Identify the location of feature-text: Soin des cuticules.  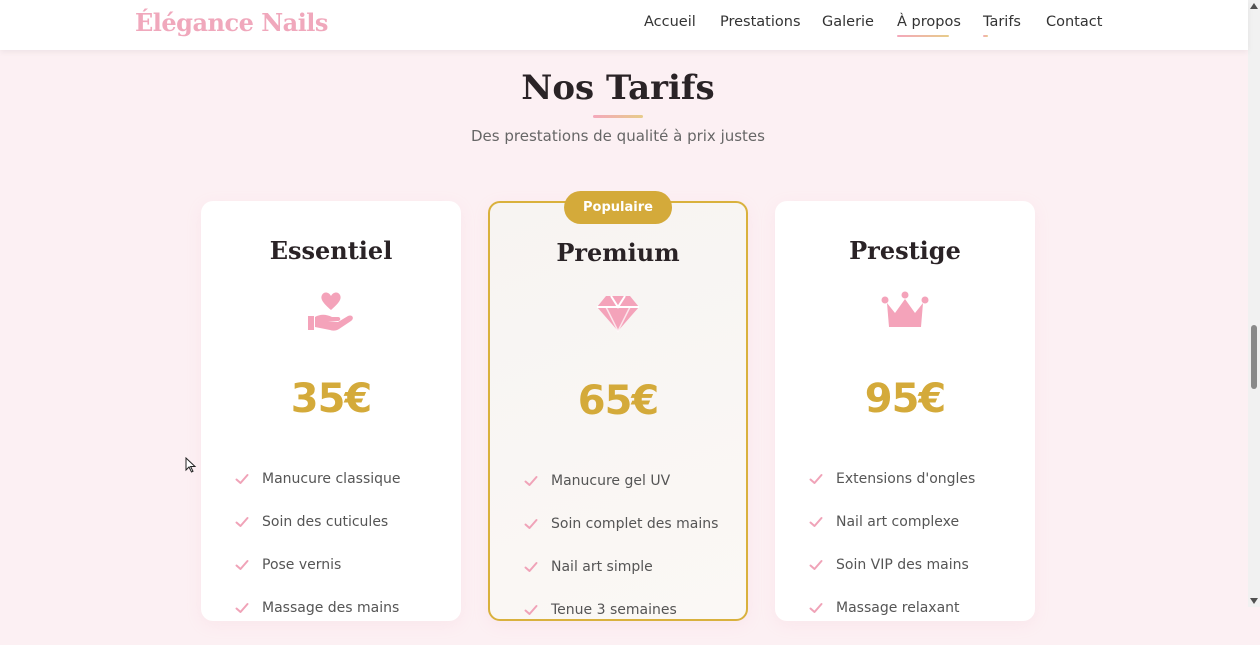
(325, 522).